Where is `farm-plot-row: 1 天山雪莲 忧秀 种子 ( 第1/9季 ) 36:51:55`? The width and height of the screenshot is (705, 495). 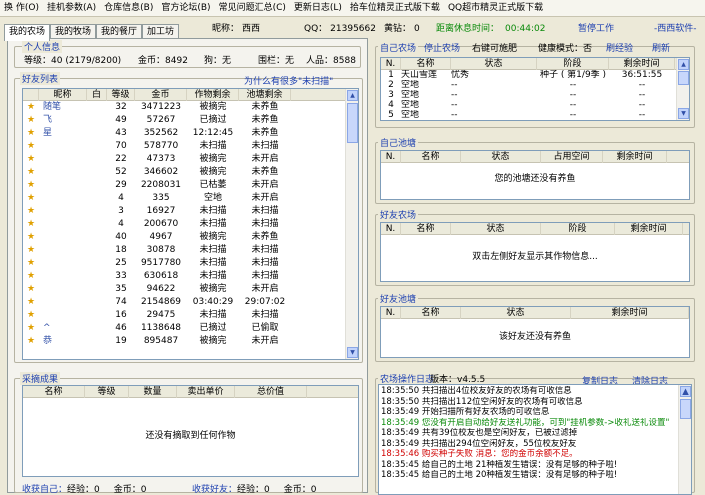 farm-plot-row: 1 天山雪莲 忧秀 种子 ( 第1/9季 ) 36:51:55 is located at coordinates (535, 75).